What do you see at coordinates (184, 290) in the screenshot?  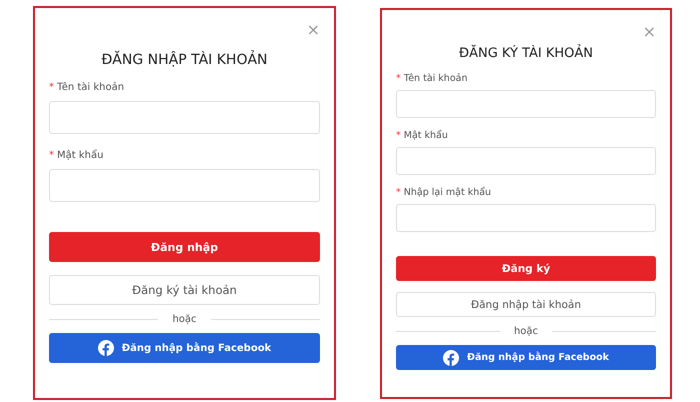 I see `secondary-button: Đăng ký tài khoản` at bounding box center [184, 290].